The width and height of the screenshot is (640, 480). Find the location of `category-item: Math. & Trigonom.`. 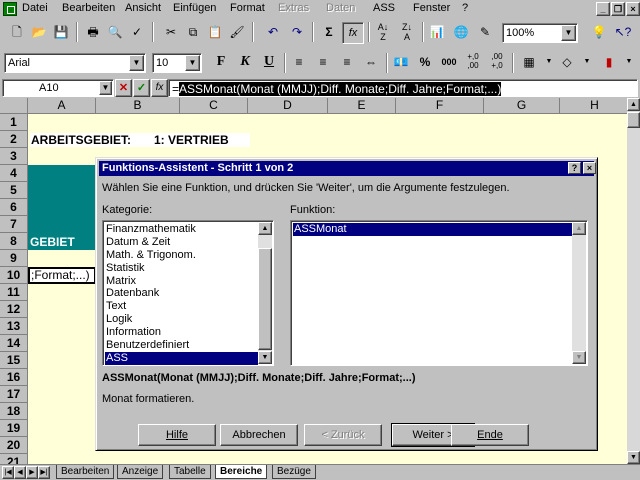

category-item: Math. & Trigonom. is located at coordinates (181, 255).